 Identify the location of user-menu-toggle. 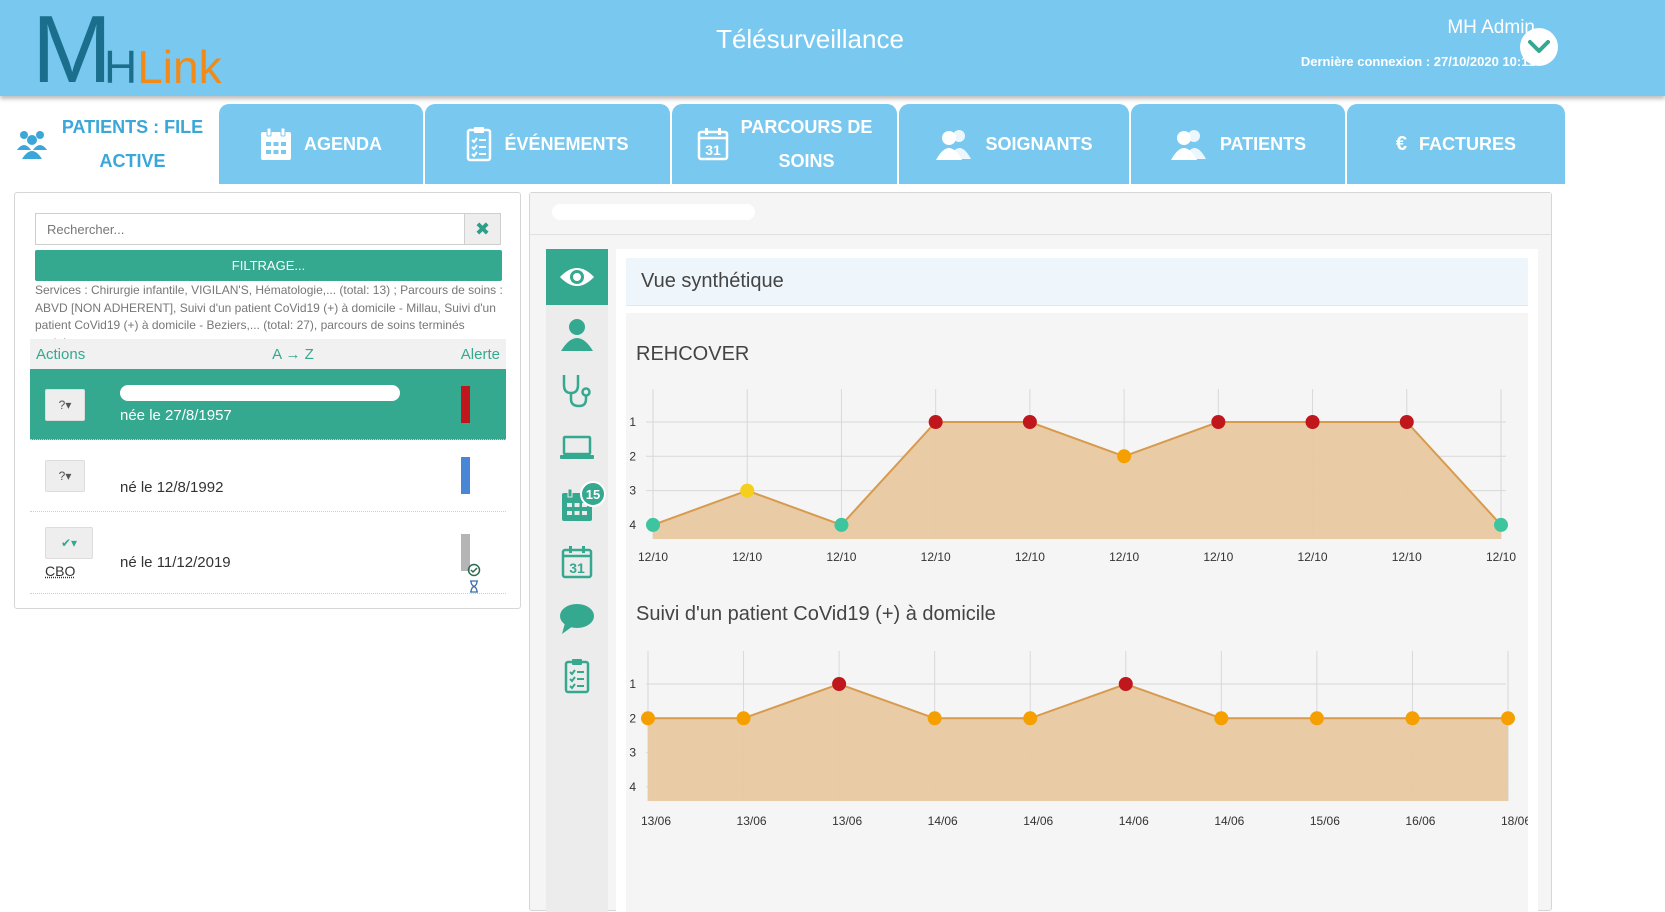
(1539, 47).